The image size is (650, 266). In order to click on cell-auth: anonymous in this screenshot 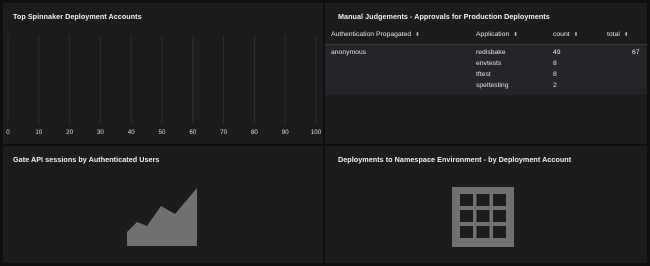, I will do `click(349, 52)`.